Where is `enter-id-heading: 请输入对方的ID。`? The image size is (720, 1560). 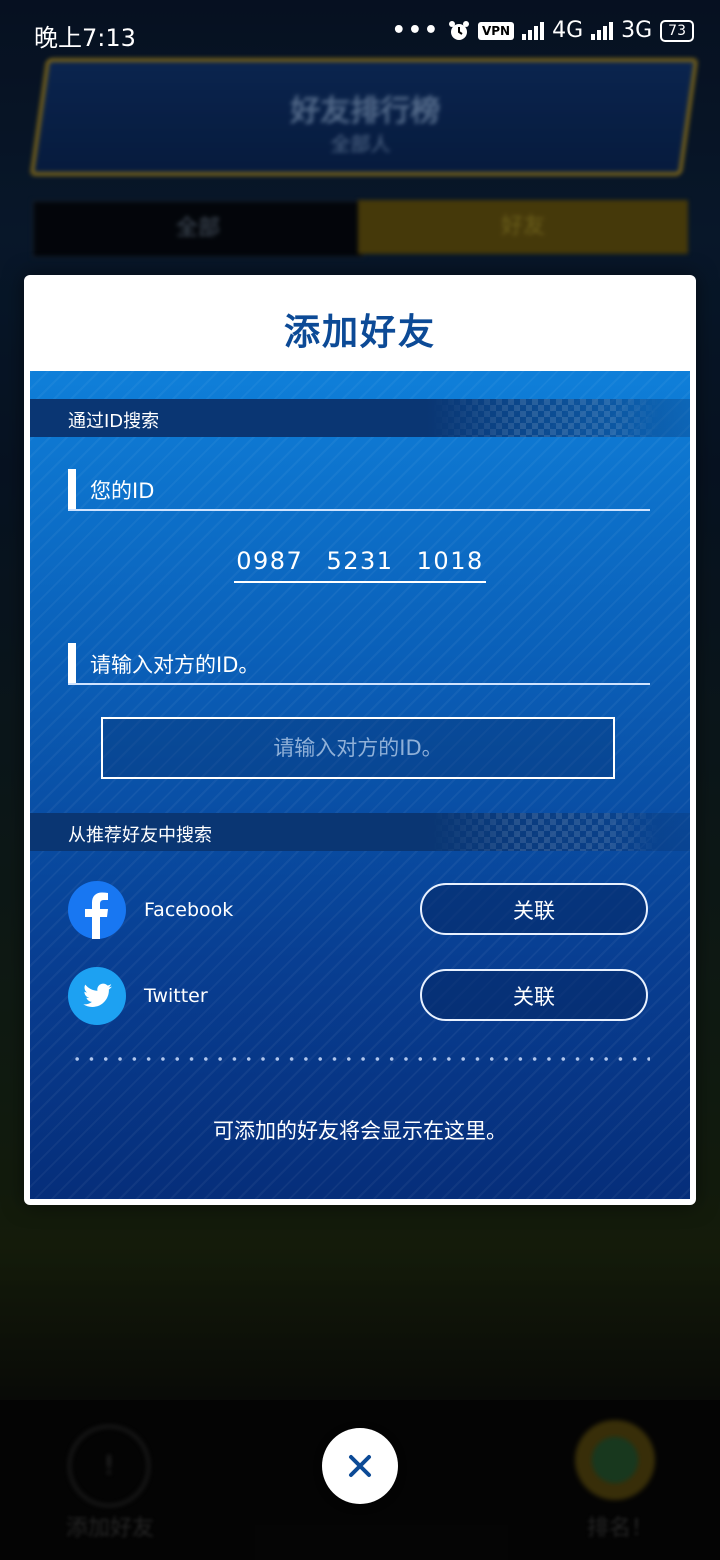
enter-id-heading: 请输入对方的ID。 is located at coordinates (359, 664).